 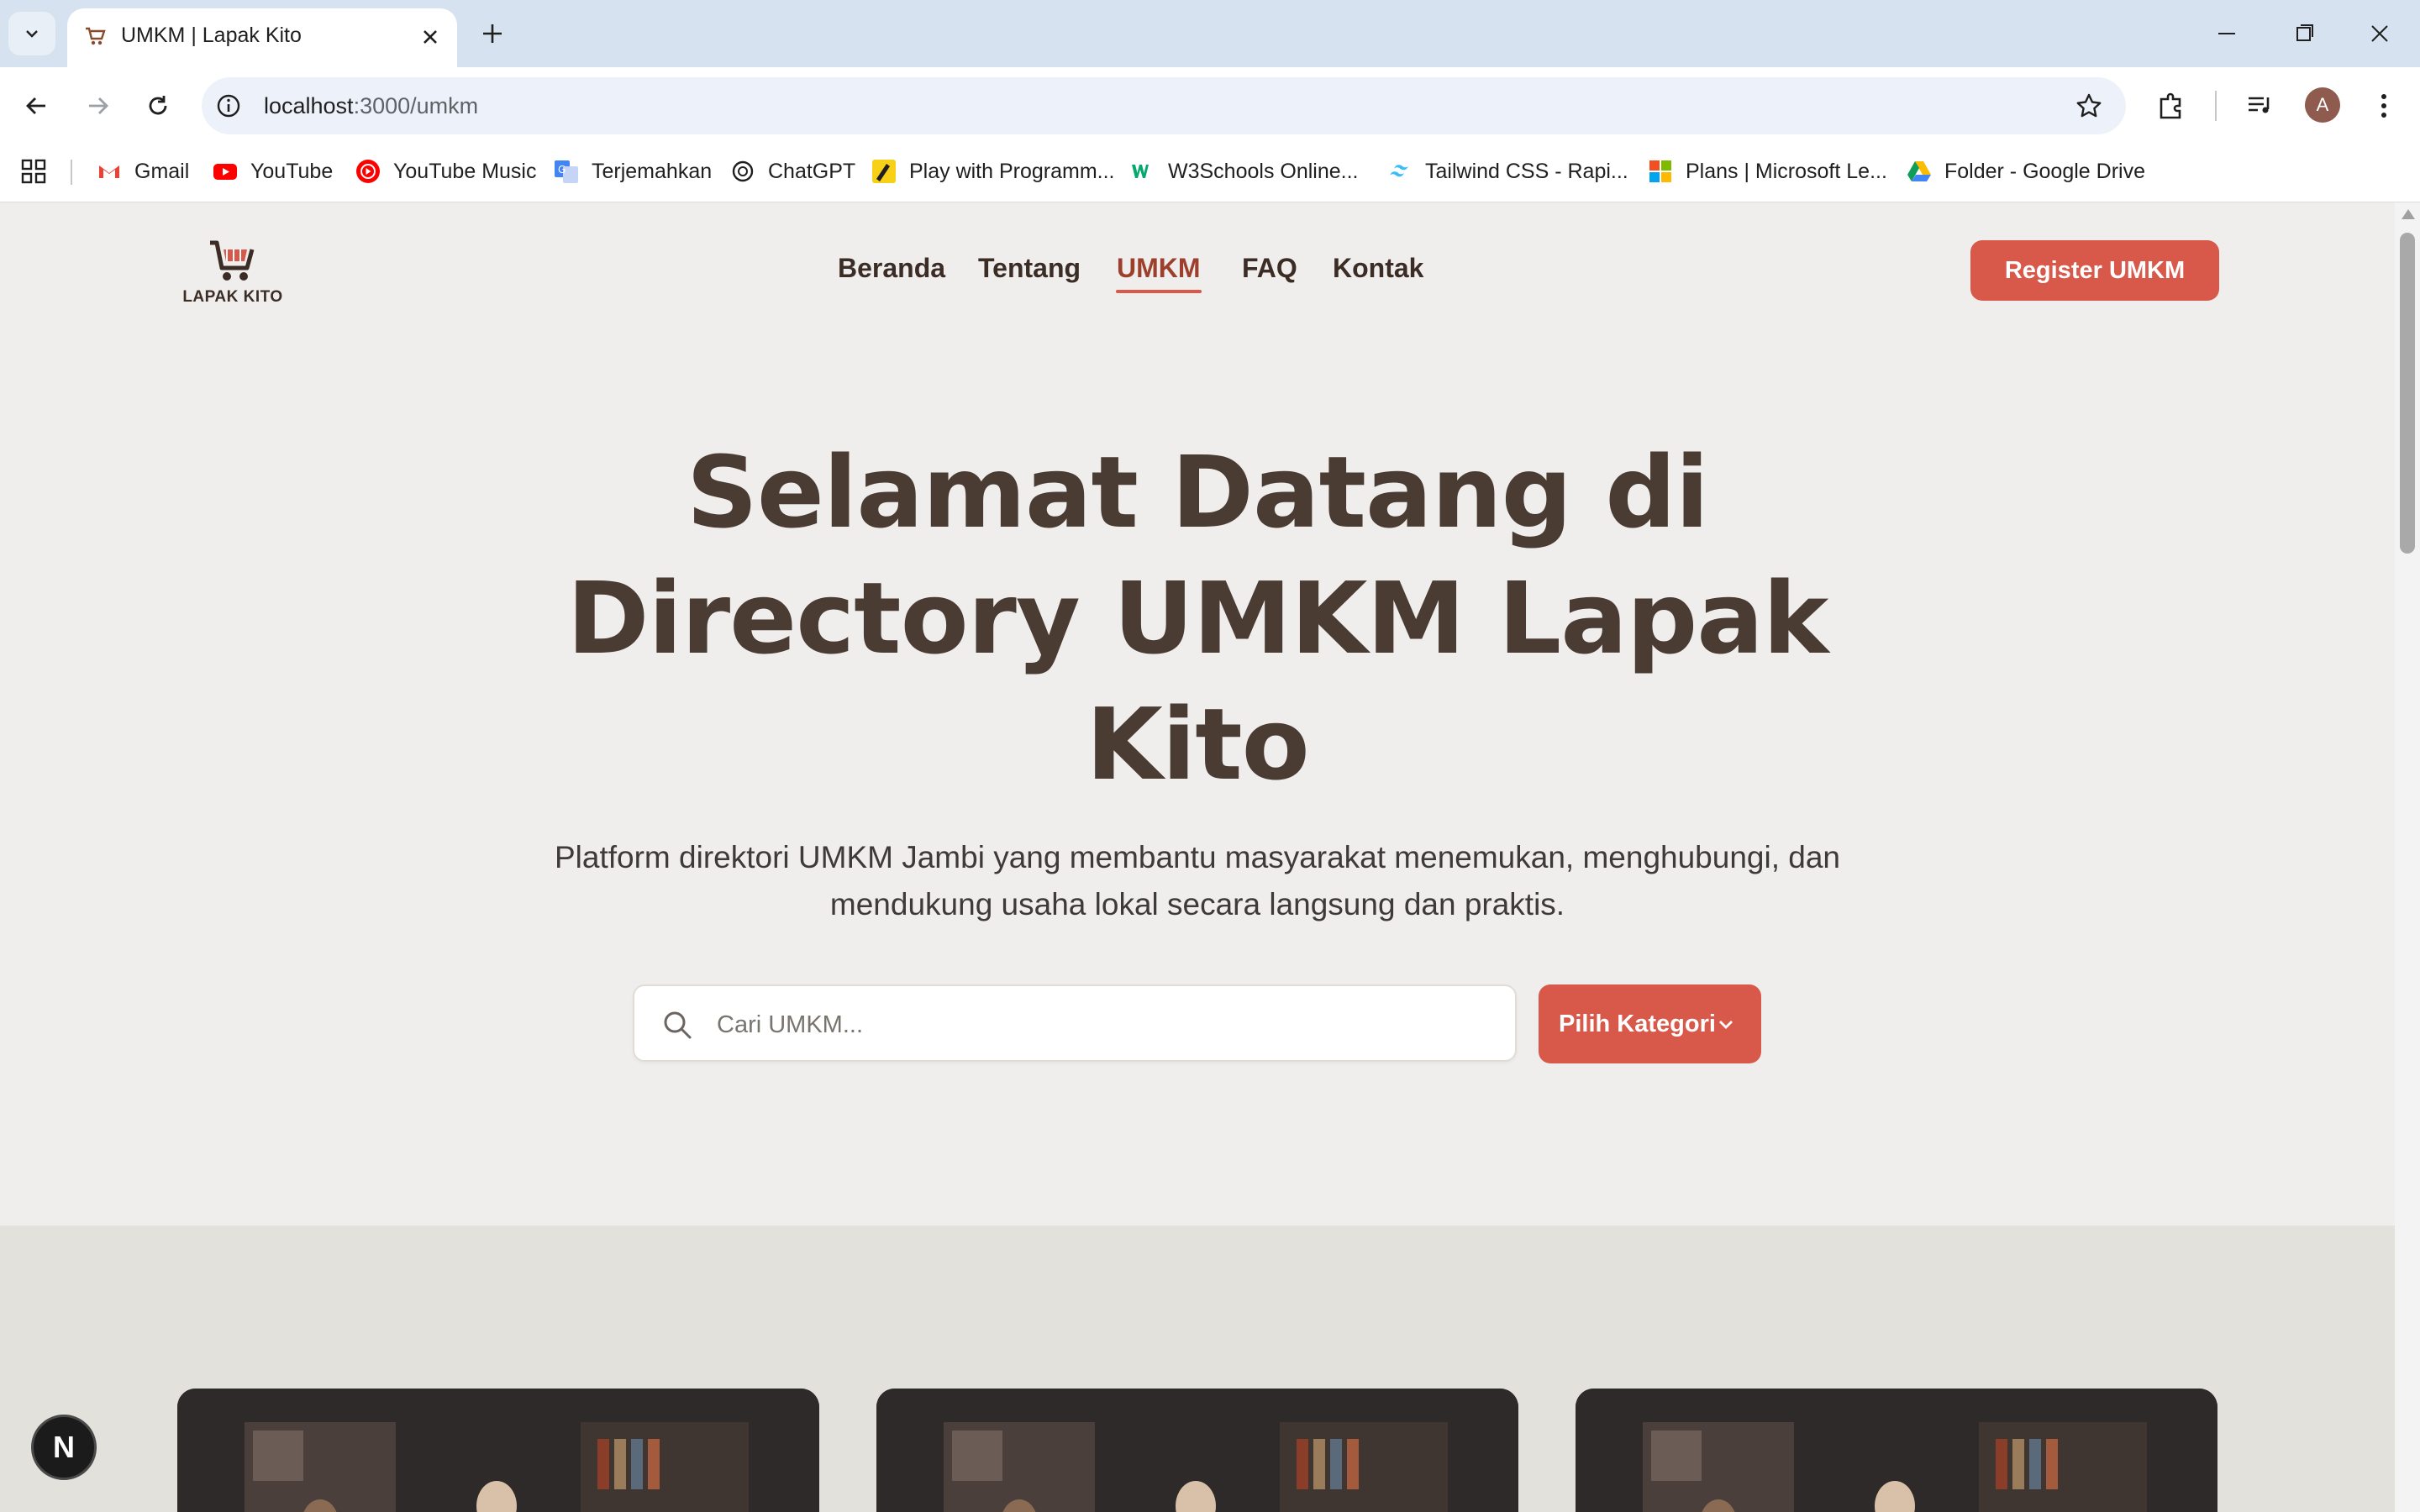 I want to click on google-drive-icon, so click(x=1919, y=171).